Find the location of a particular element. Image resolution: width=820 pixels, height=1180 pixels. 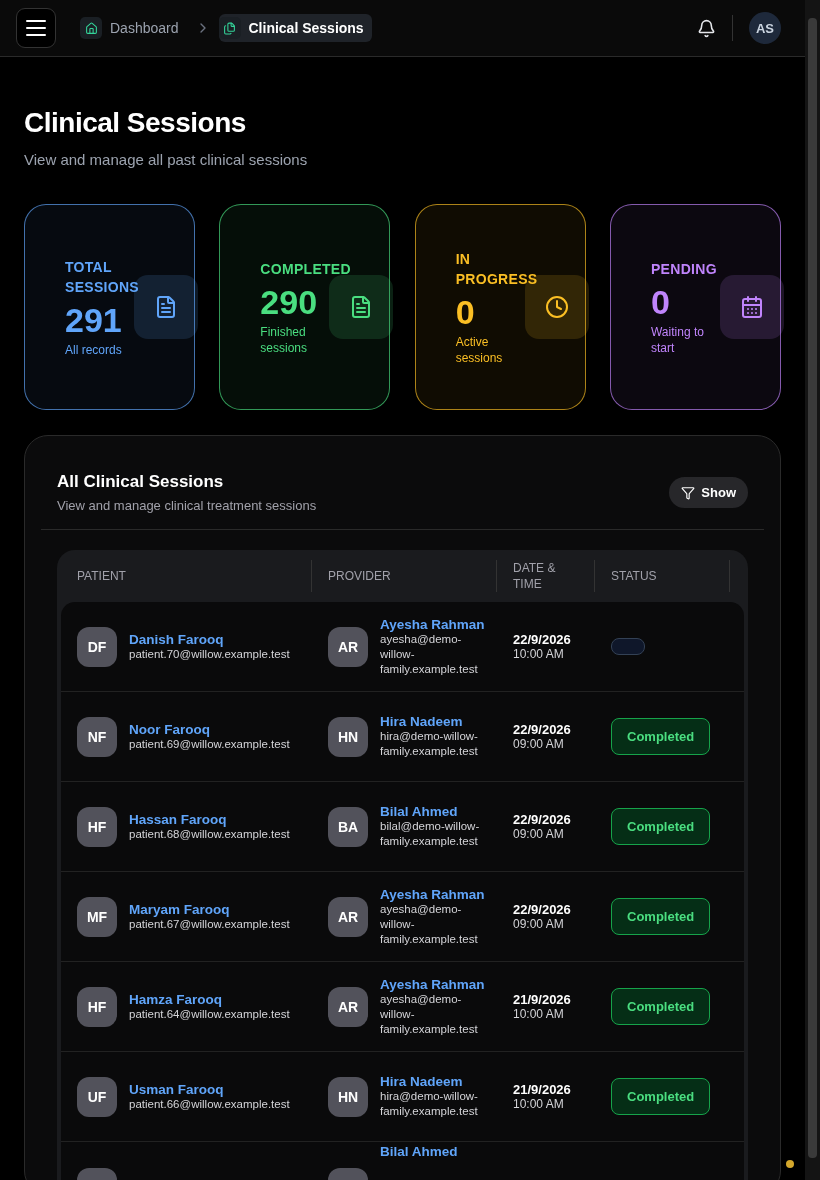

provider-email: bilal@demo-willow-family.example.test is located at coordinates (430, 834).